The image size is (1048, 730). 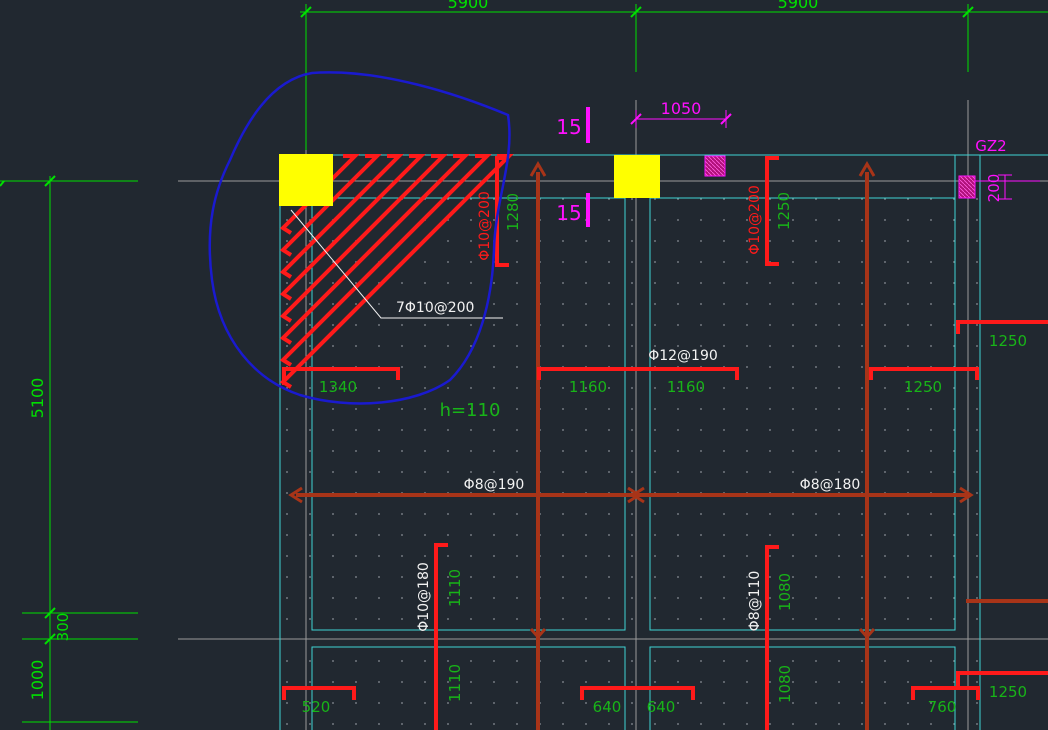 What do you see at coordinates (785, 592) in the screenshot?
I see `len-1080-upper: 1080` at bounding box center [785, 592].